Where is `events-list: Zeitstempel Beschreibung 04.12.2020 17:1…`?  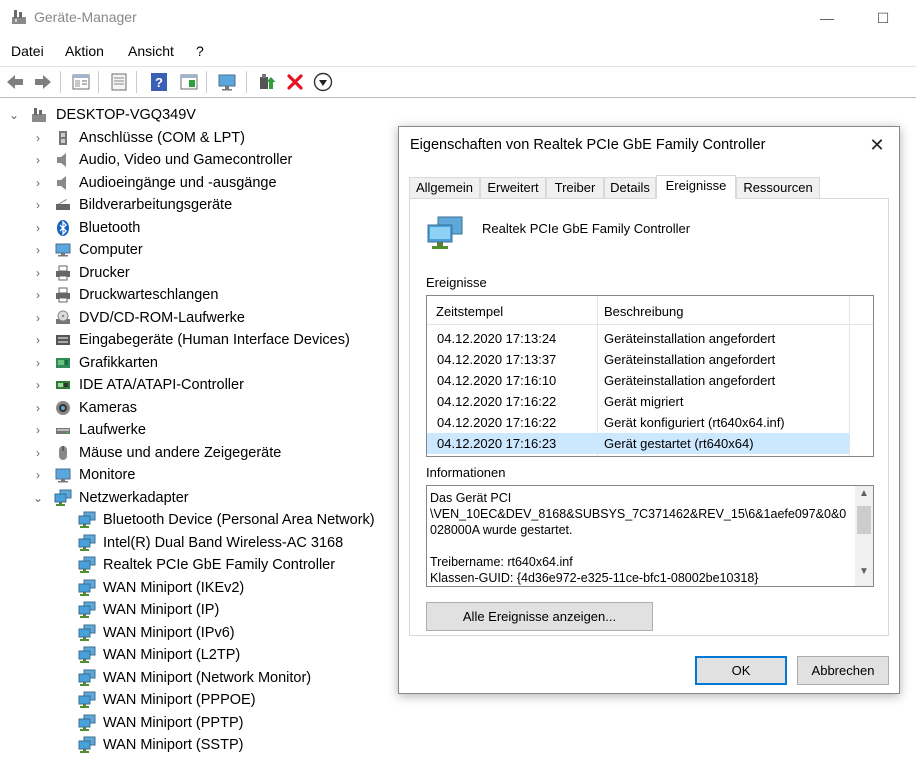 events-list: Zeitstempel Beschreibung 04.12.2020 17:1… is located at coordinates (650, 376).